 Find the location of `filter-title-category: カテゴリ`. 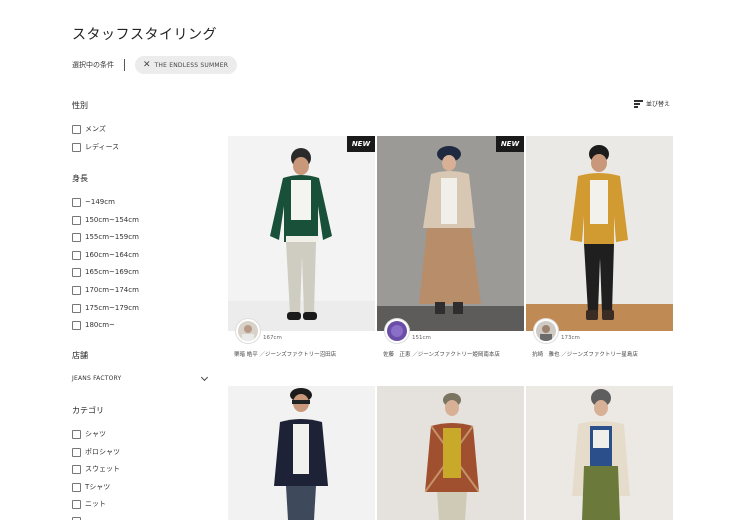

filter-title-category: カテゴリ is located at coordinates (88, 410).